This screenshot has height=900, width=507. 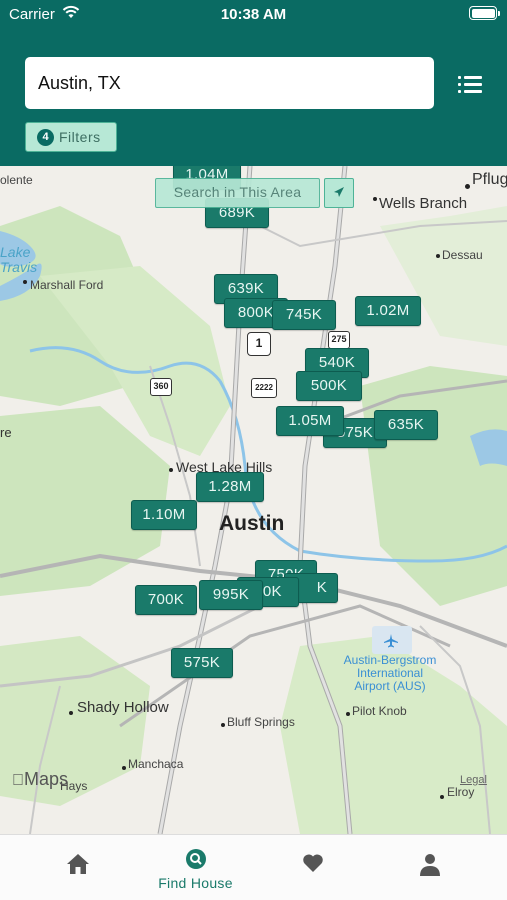 What do you see at coordinates (202, 663) in the screenshot?
I see `price-pin: 575K` at bounding box center [202, 663].